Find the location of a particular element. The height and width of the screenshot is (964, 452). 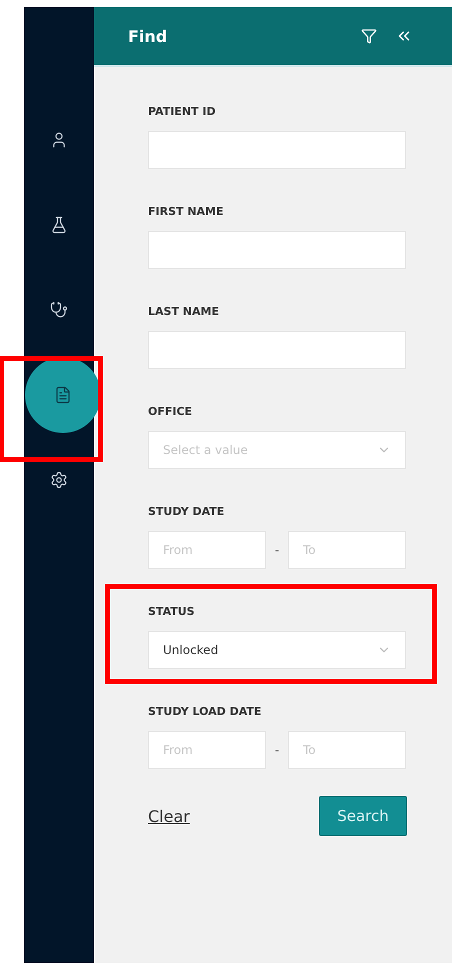

flask-icon is located at coordinates (59, 225).